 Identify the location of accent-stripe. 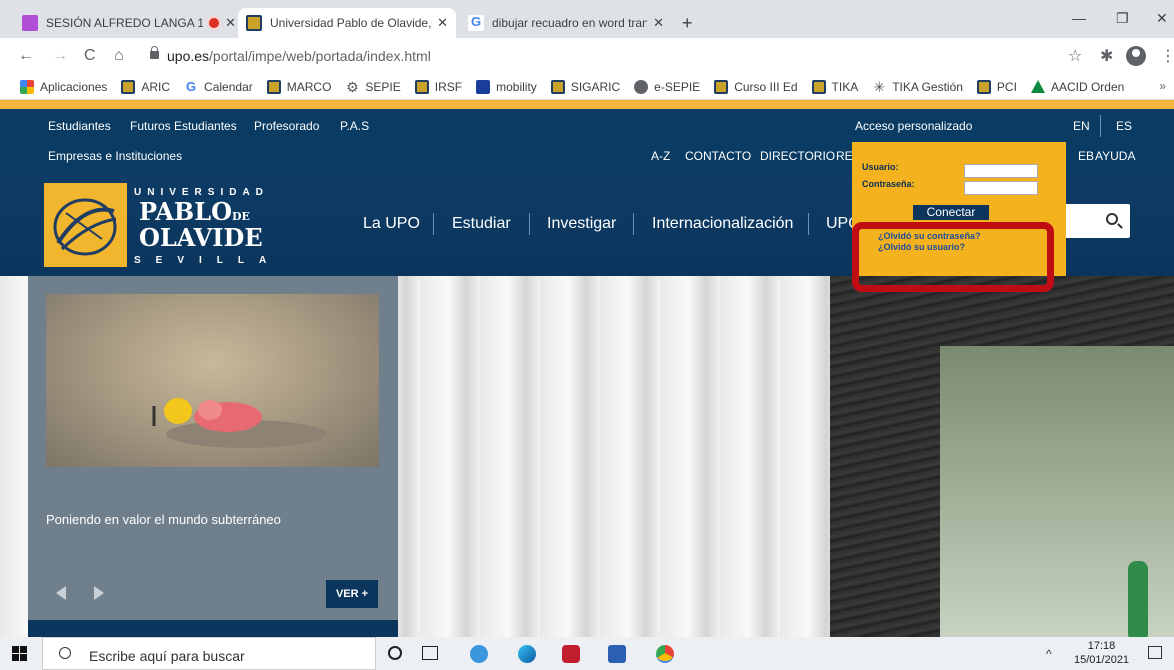
(587, 104).